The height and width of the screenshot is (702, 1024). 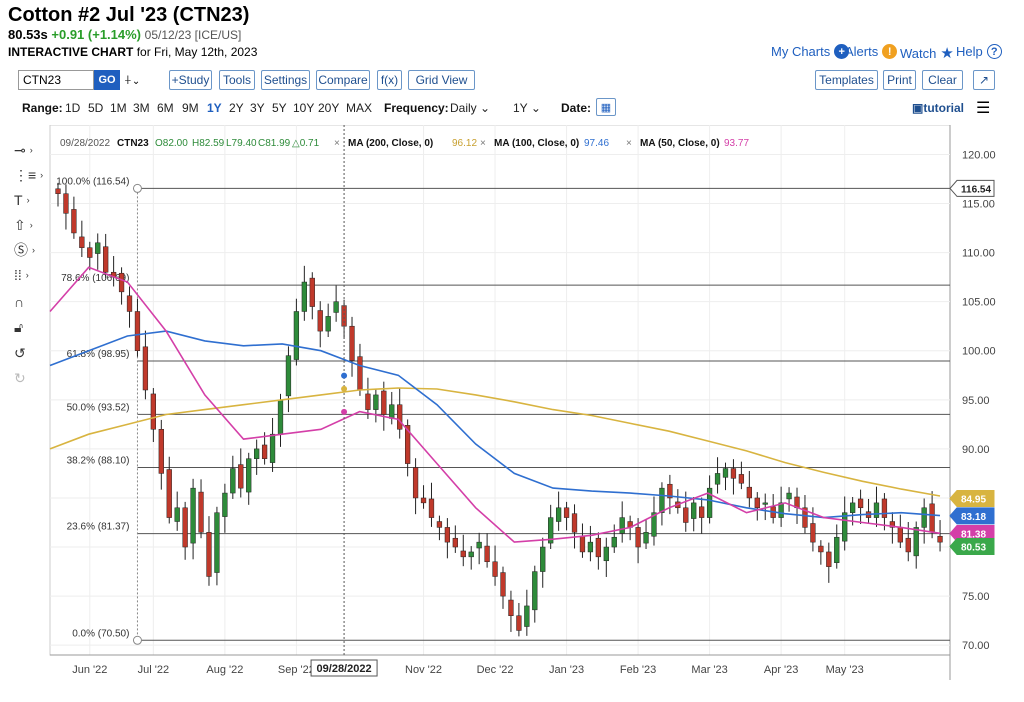 What do you see at coordinates (918, 108) in the screenshot?
I see `tutorial-icon: ▣` at bounding box center [918, 108].